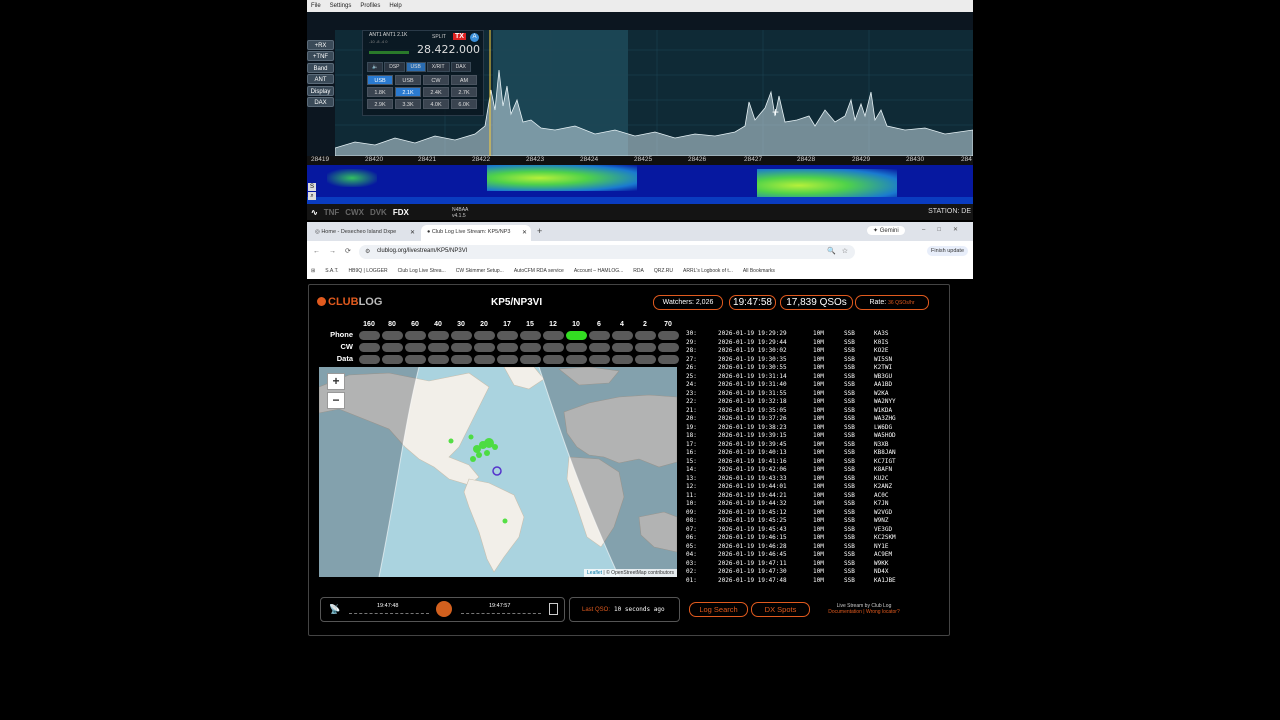  What do you see at coordinates (312, 196) in the screenshot?
I see `zoom-icon: ⌕` at bounding box center [312, 196].